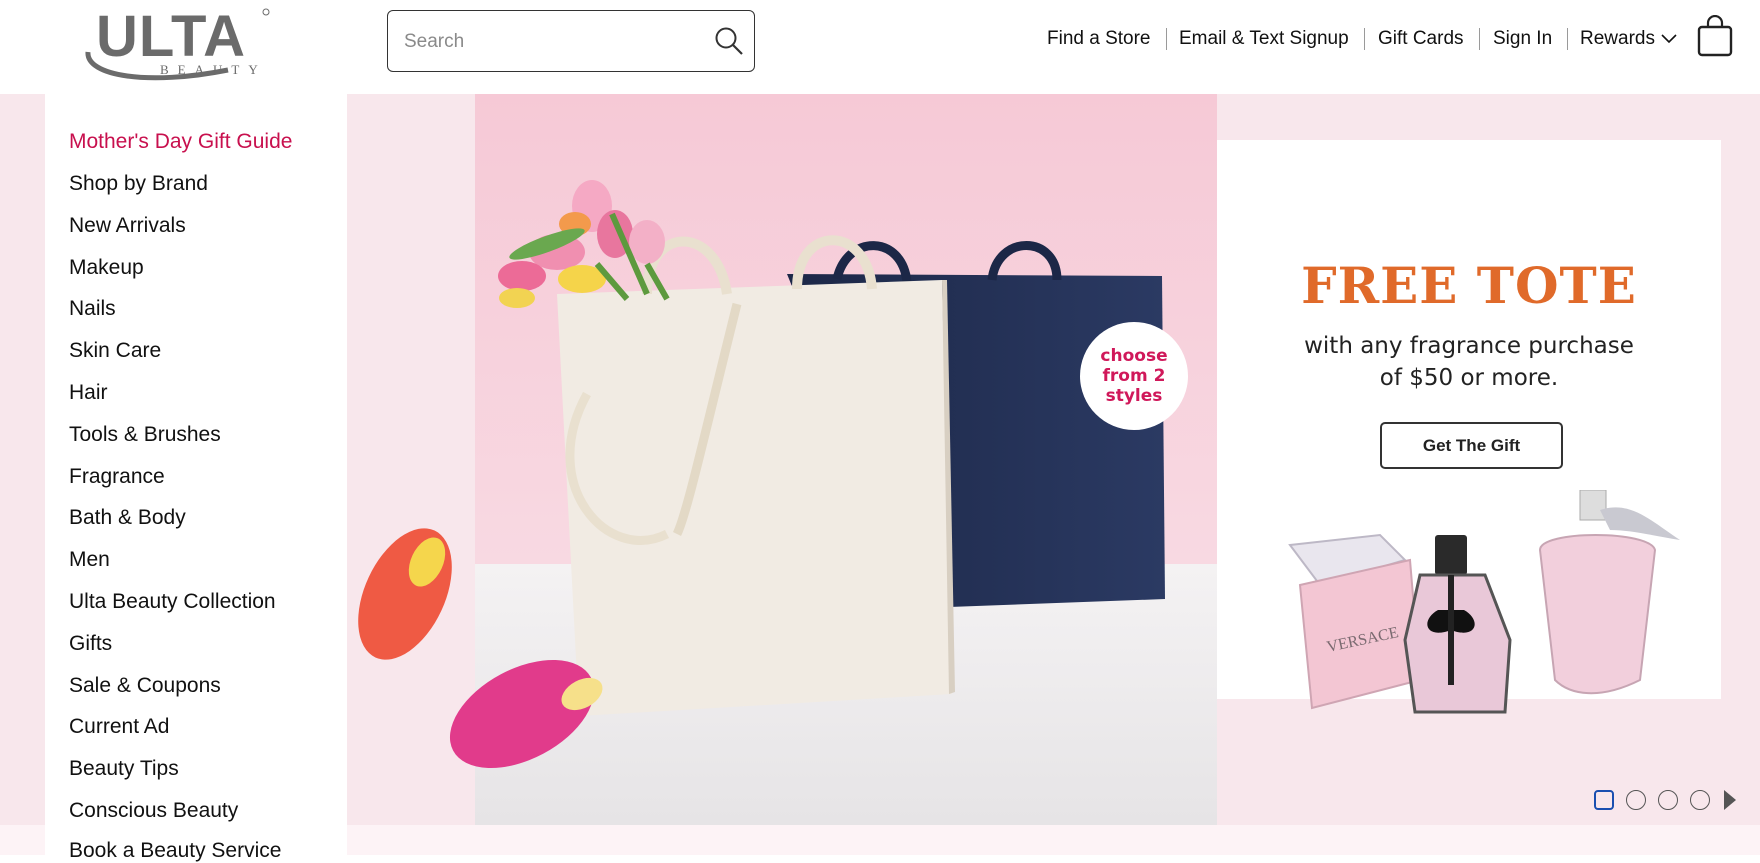 The image size is (1760, 863). I want to click on promo-title: FREE TOTE, so click(1469, 285).